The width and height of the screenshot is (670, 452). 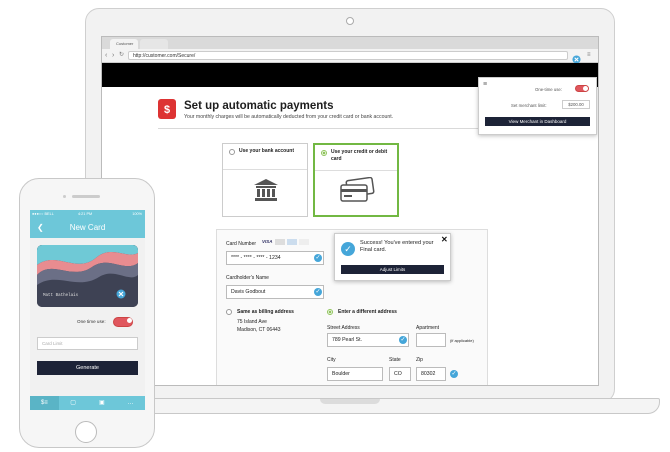 What do you see at coordinates (529, 105) in the screenshot?
I see `merchant-limit-label: Set merchant limit:` at bounding box center [529, 105].